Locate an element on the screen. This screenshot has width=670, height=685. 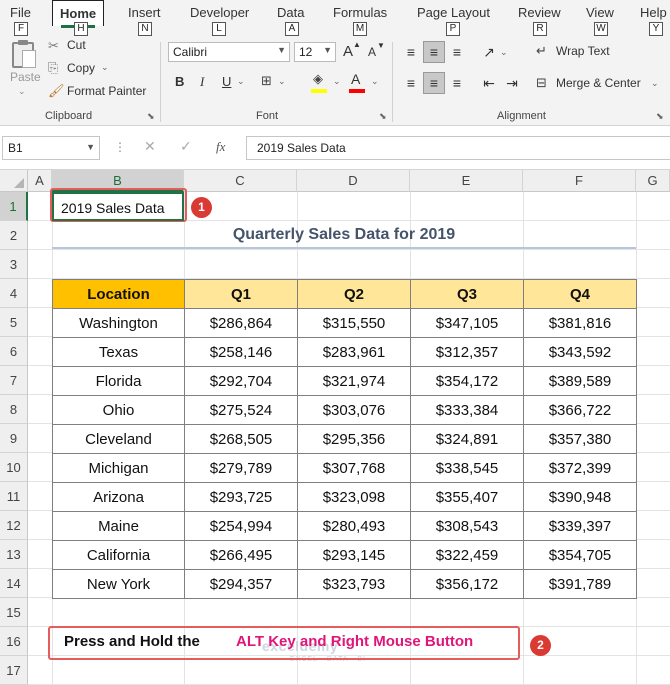
row-header-11: 11 is located at coordinates (14, 496).